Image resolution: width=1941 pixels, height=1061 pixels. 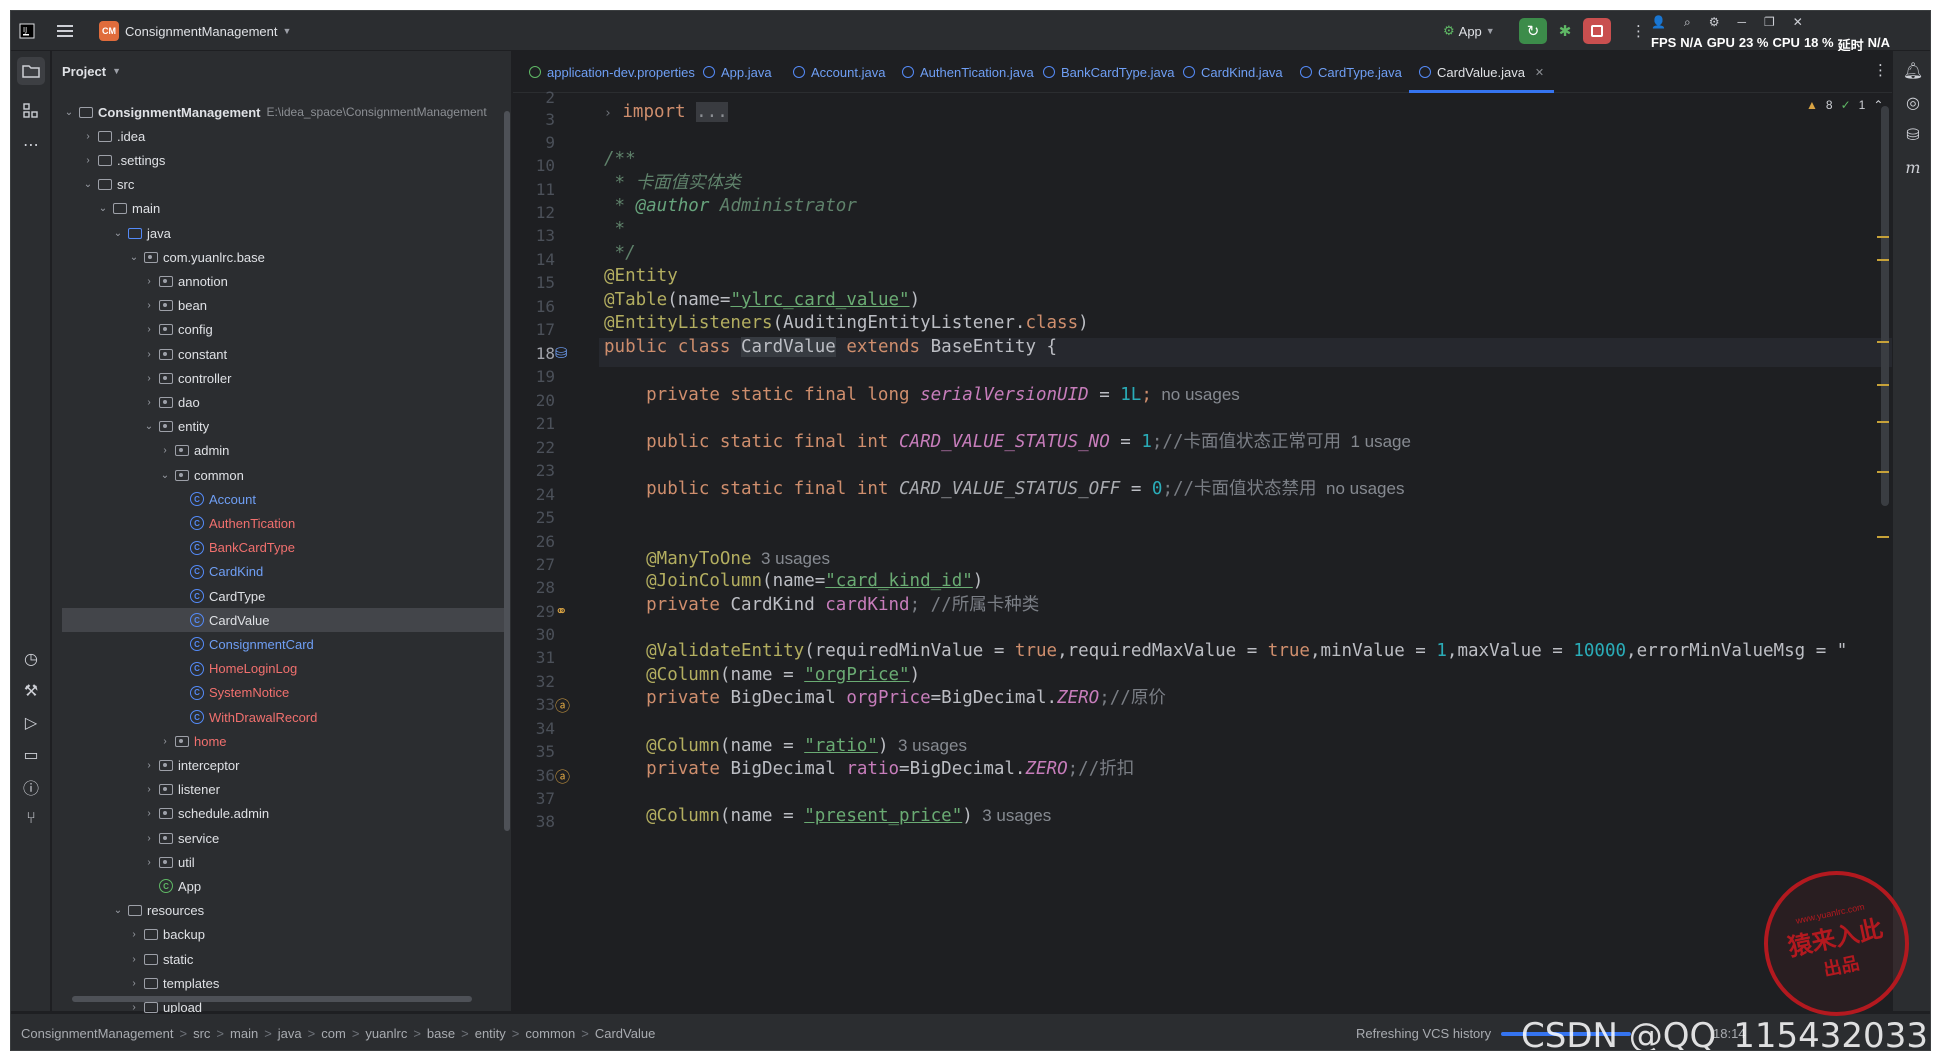 I want to click on breadcrumb-item: com, so click(x=333, y=1033).